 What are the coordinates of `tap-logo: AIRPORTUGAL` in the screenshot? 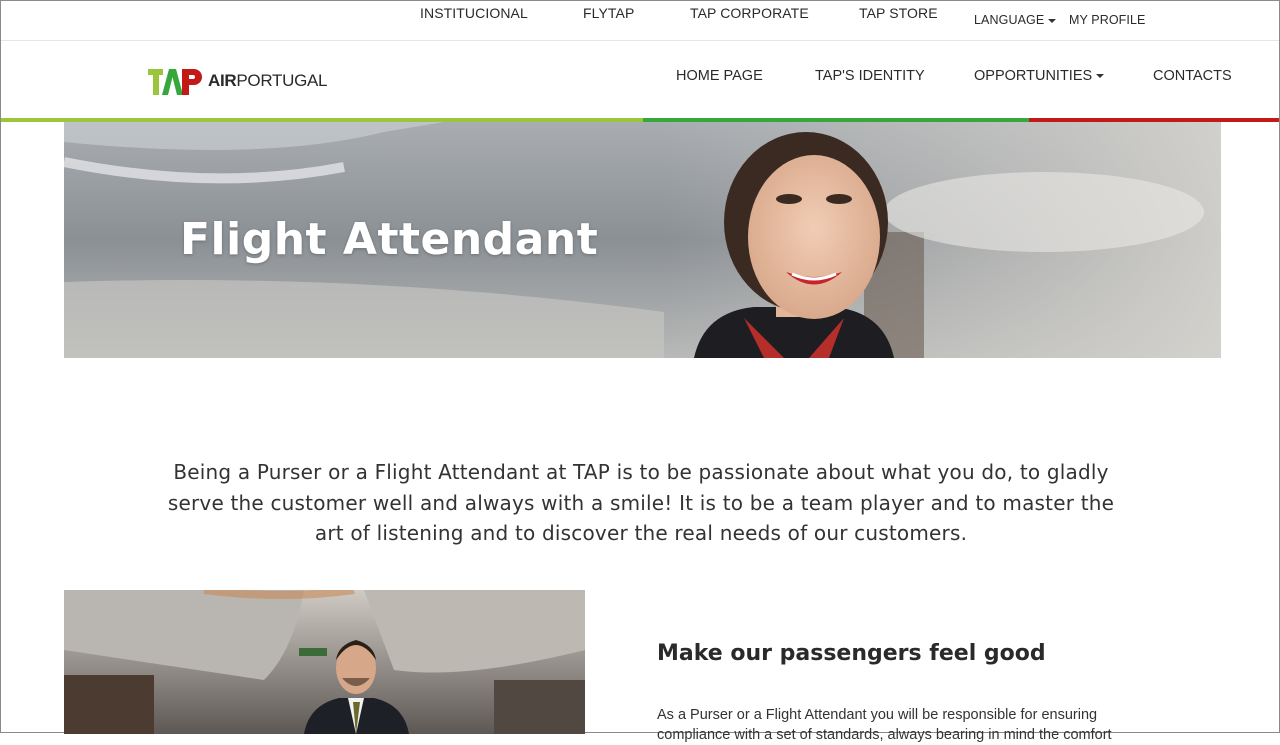 It's located at (238, 81).